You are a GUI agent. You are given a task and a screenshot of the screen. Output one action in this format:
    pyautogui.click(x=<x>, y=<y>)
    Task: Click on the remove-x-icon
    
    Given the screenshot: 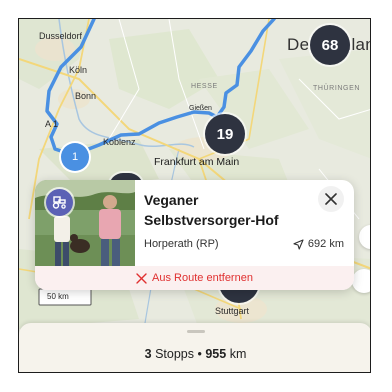 What is the action you would take?
    pyautogui.click(x=141, y=278)
    